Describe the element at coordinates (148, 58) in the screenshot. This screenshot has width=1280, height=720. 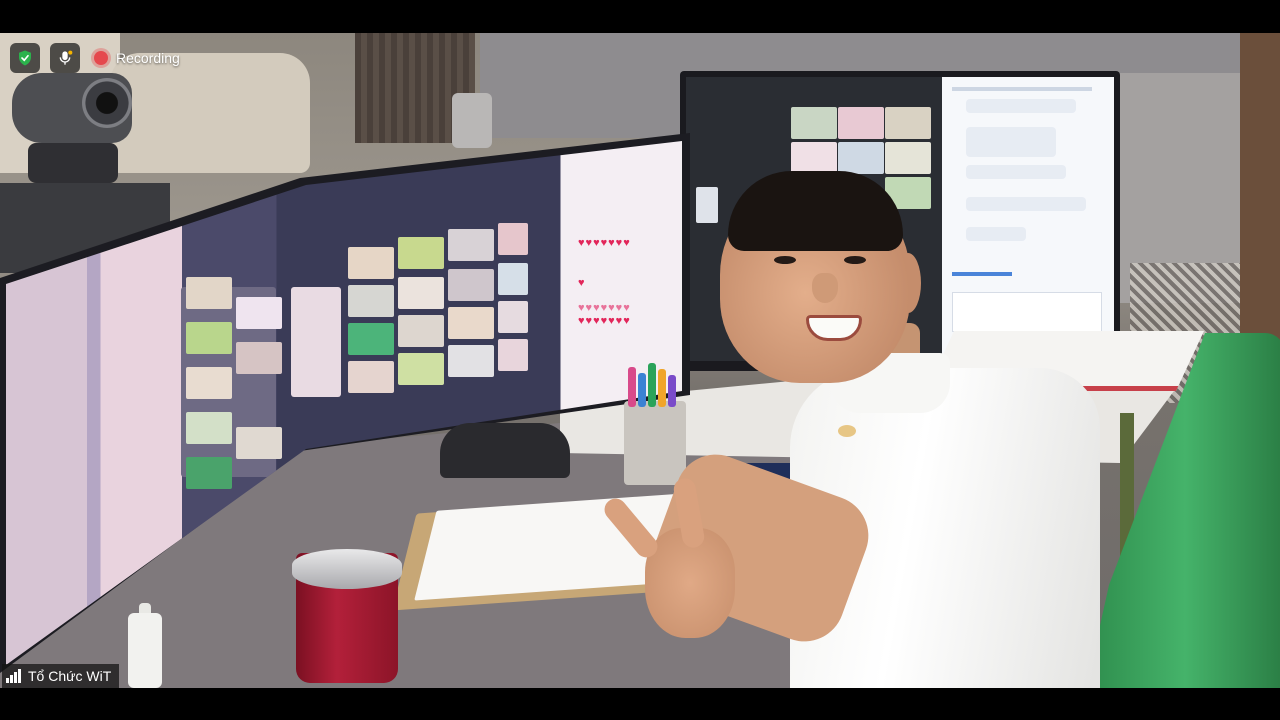
I see `recording-label: Recording` at that location.